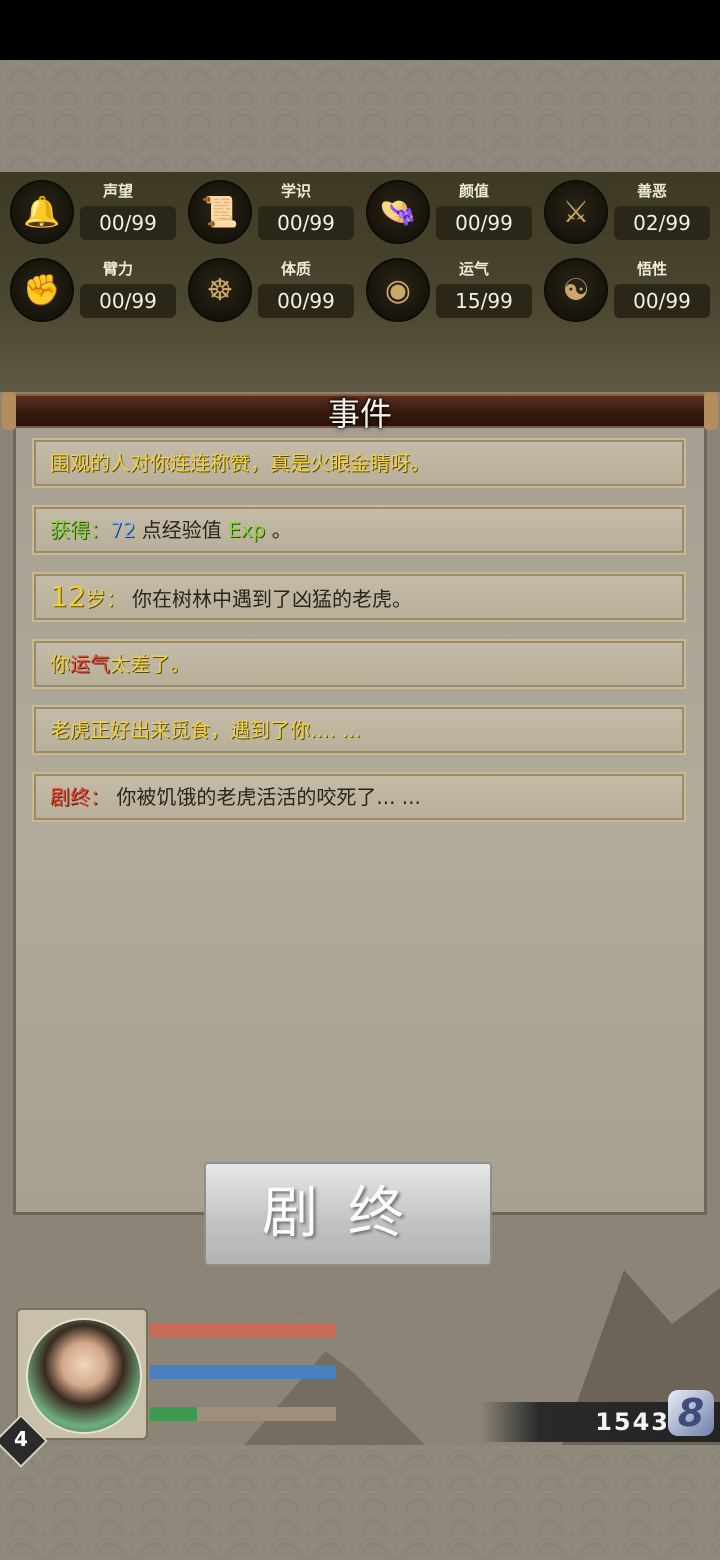 The width and height of the screenshot is (720, 1560). Describe the element at coordinates (359, 664) in the screenshot. I see `event-item: 你运气太差了。` at that location.